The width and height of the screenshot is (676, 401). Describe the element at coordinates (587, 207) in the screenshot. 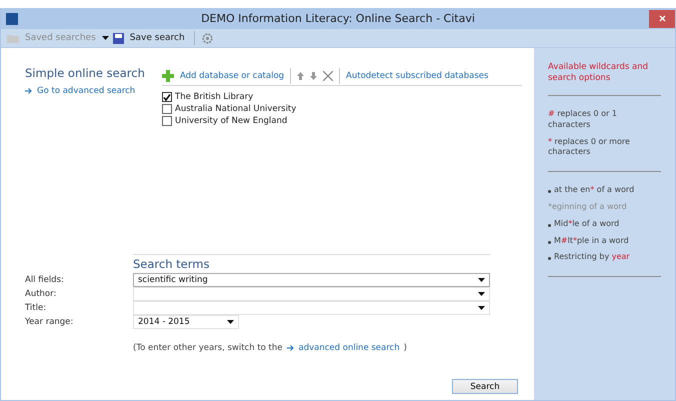

I see `wildcard-hint: *eginning of a word` at that location.